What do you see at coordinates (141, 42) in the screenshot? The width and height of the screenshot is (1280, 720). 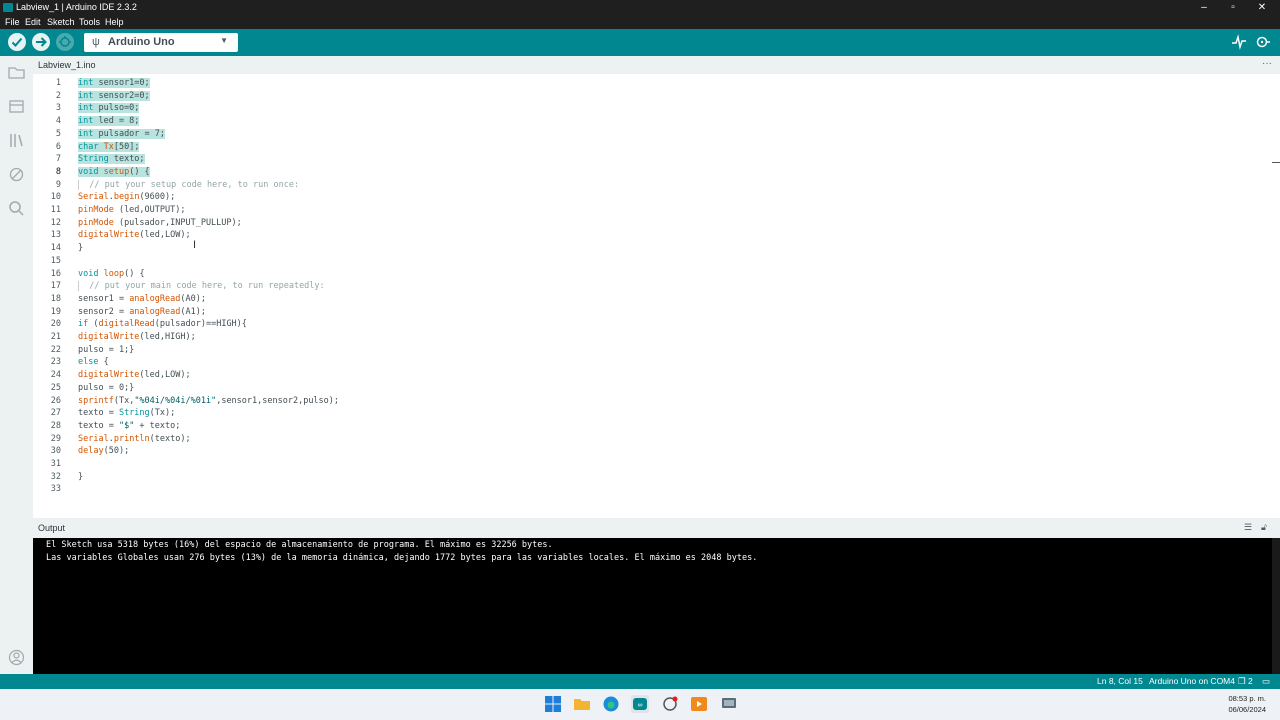 I see `board-name: Arduino Uno` at bounding box center [141, 42].